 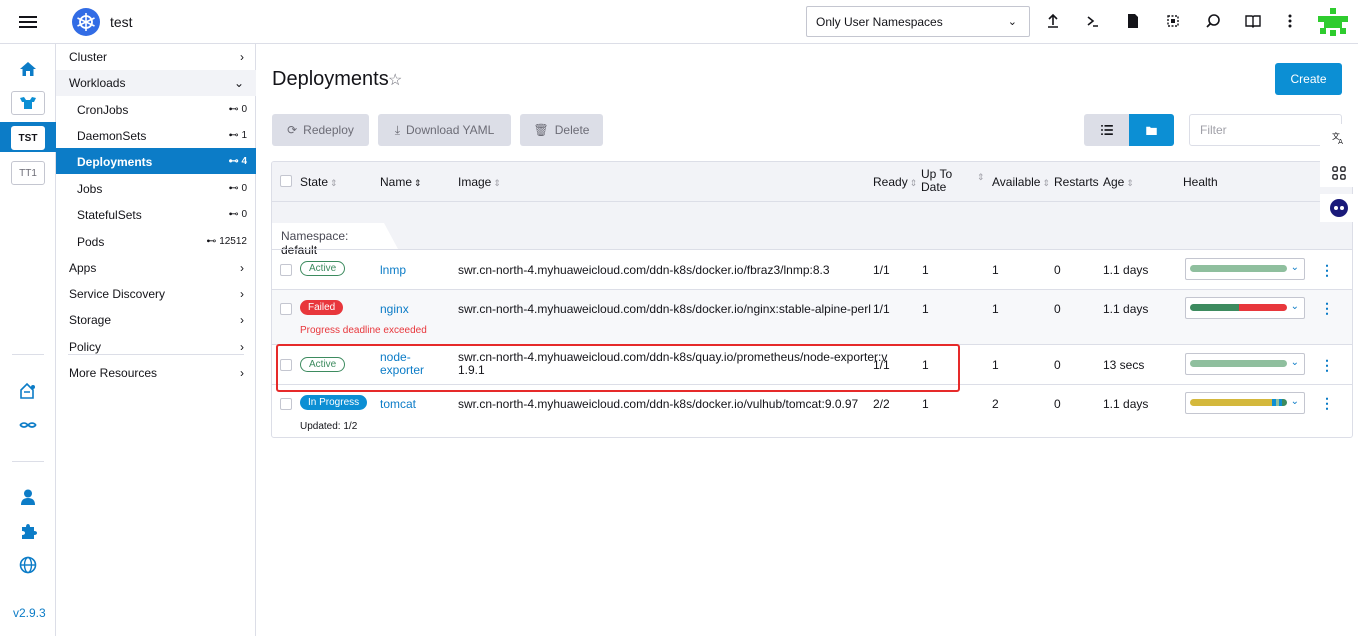 What do you see at coordinates (29, 613) in the screenshot?
I see `version-label: v2.9.3` at bounding box center [29, 613].